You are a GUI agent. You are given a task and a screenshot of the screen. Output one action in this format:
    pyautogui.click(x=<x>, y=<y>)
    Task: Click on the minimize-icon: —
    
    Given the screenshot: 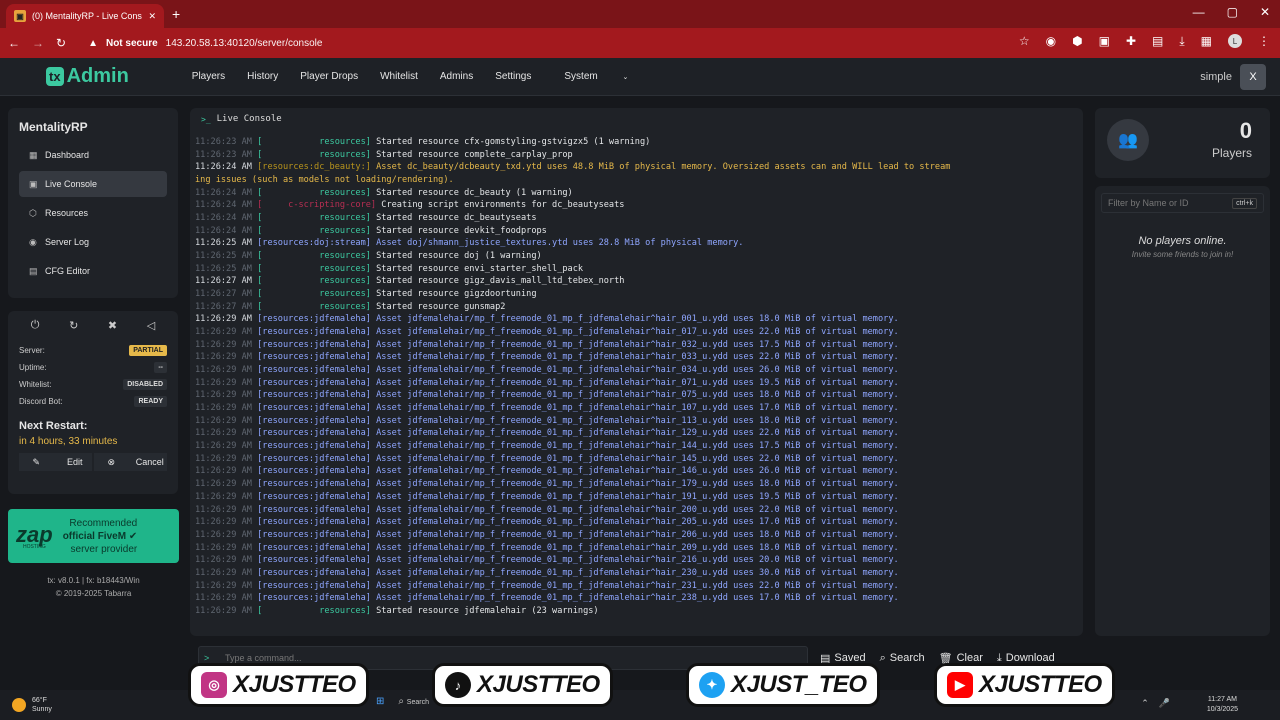 What is the action you would take?
    pyautogui.click(x=1199, y=12)
    